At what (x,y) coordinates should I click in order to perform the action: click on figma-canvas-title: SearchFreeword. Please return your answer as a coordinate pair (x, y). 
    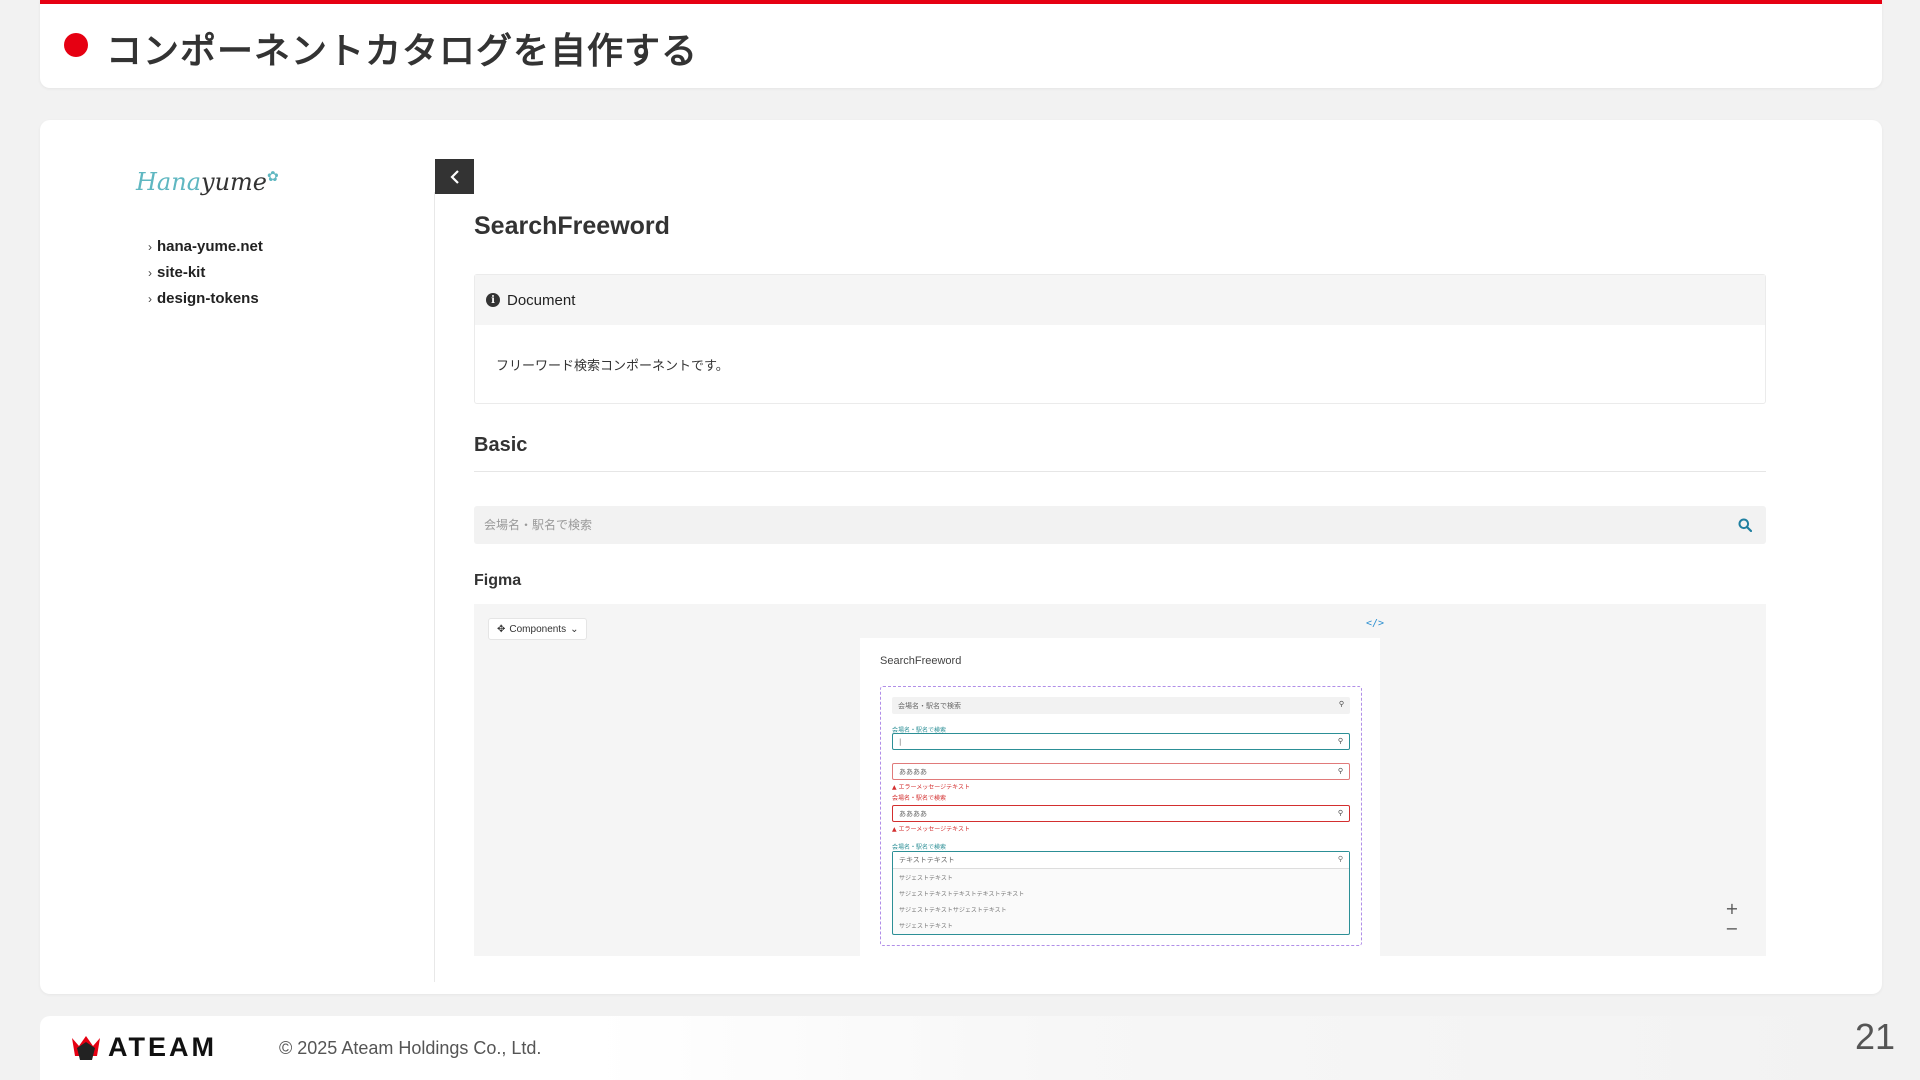
    Looking at the image, I should click on (921, 661).